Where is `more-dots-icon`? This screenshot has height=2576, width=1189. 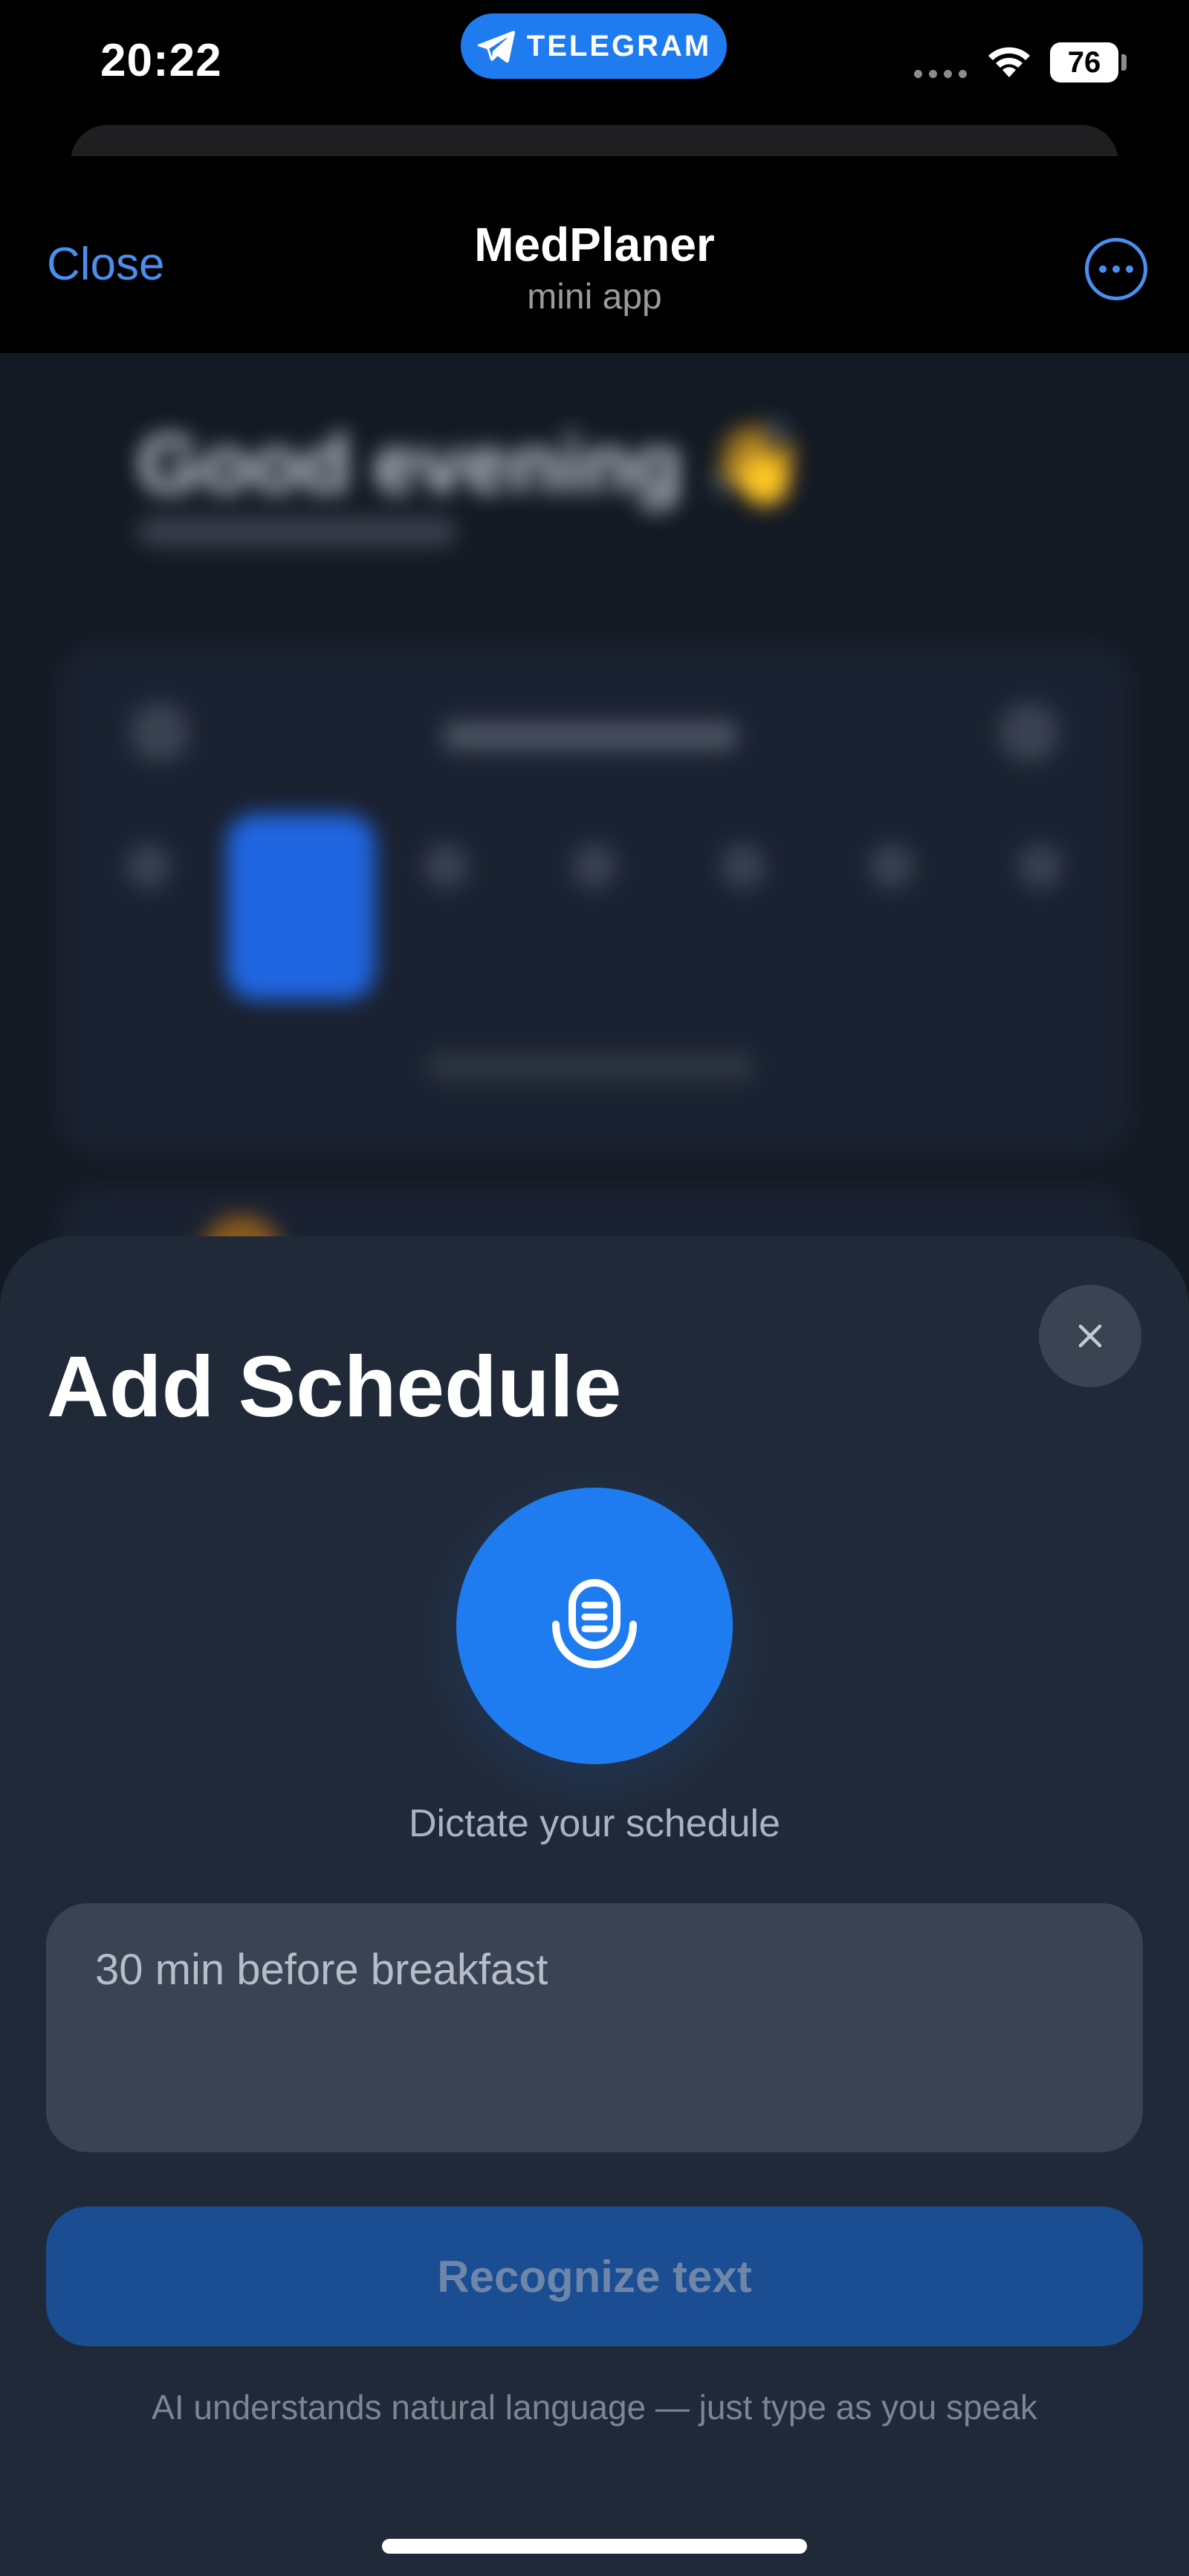 more-dots-icon is located at coordinates (1103, 269).